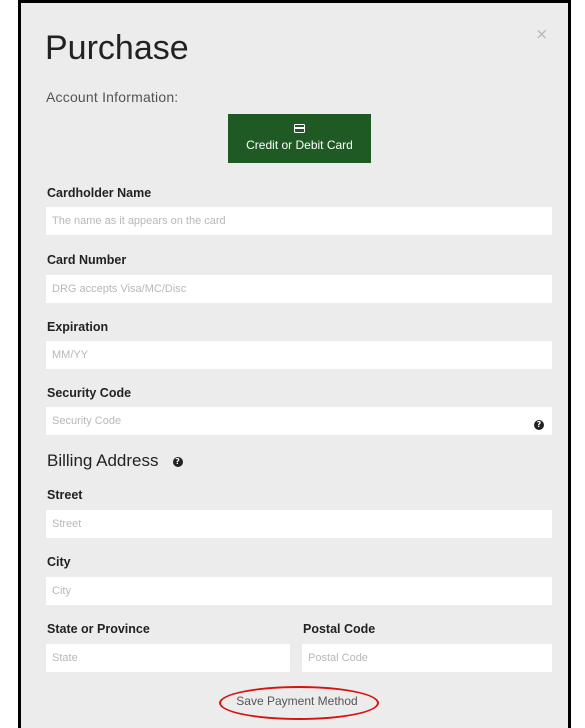 This screenshot has height=728, width=585. What do you see at coordinates (299, 145) in the screenshot?
I see `credit-or-debit-card-label: Credit or Debit Card` at bounding box center [299, 145].